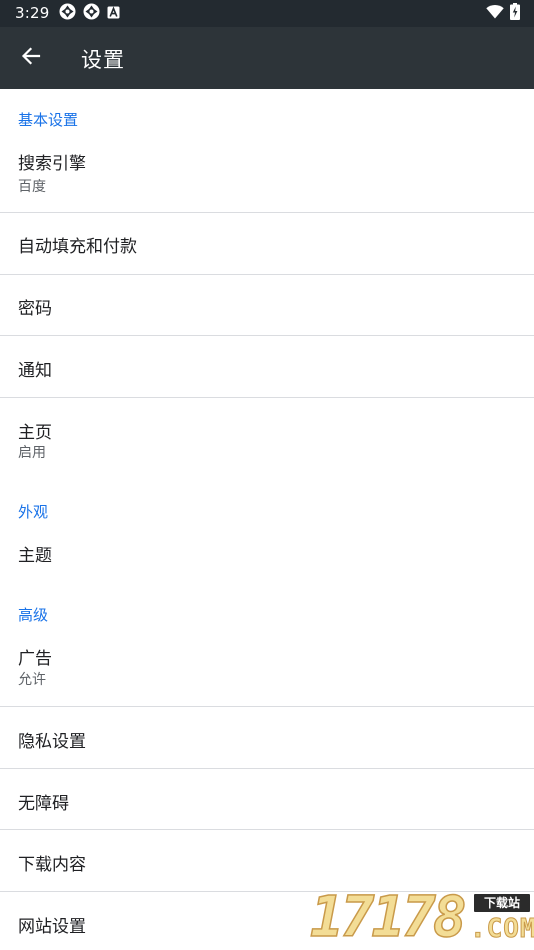 This screenshot has height=950, width=534. I want to click on item-title: 主题, so click(35, 556).